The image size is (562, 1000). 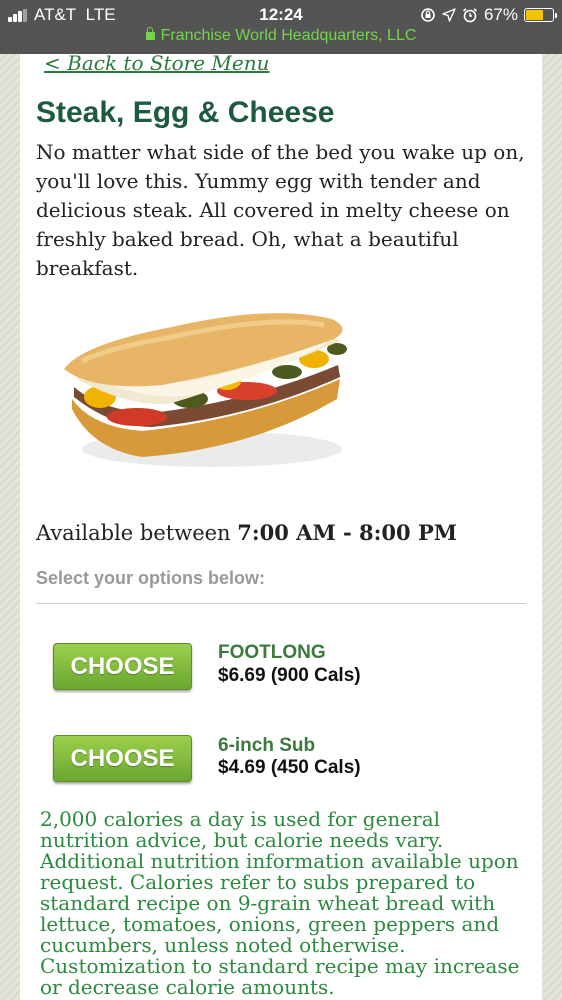 I want to click on option-price-footlong: $6.69 (900 Cals), so click(x=289, y=675).